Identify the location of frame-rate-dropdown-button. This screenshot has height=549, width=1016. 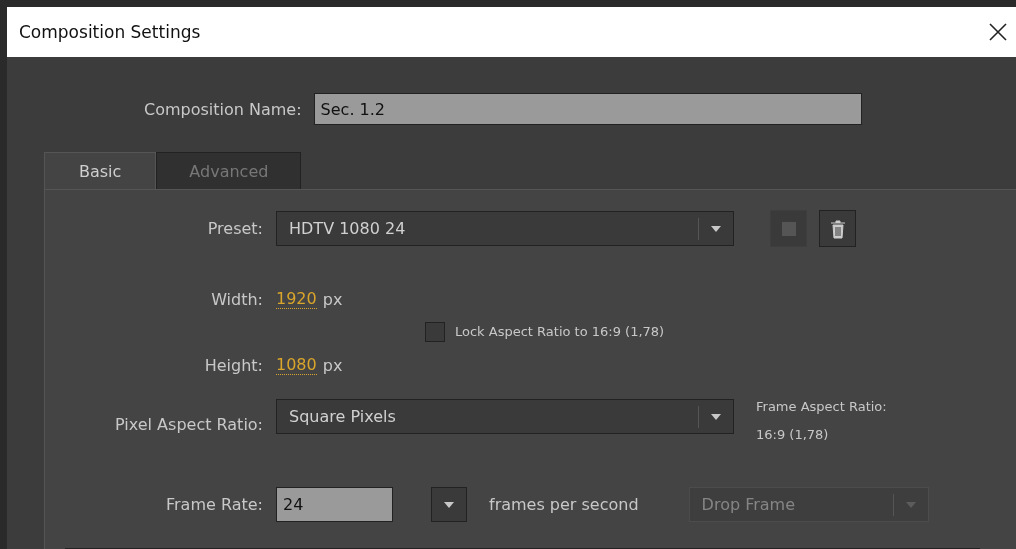
(449, 504).